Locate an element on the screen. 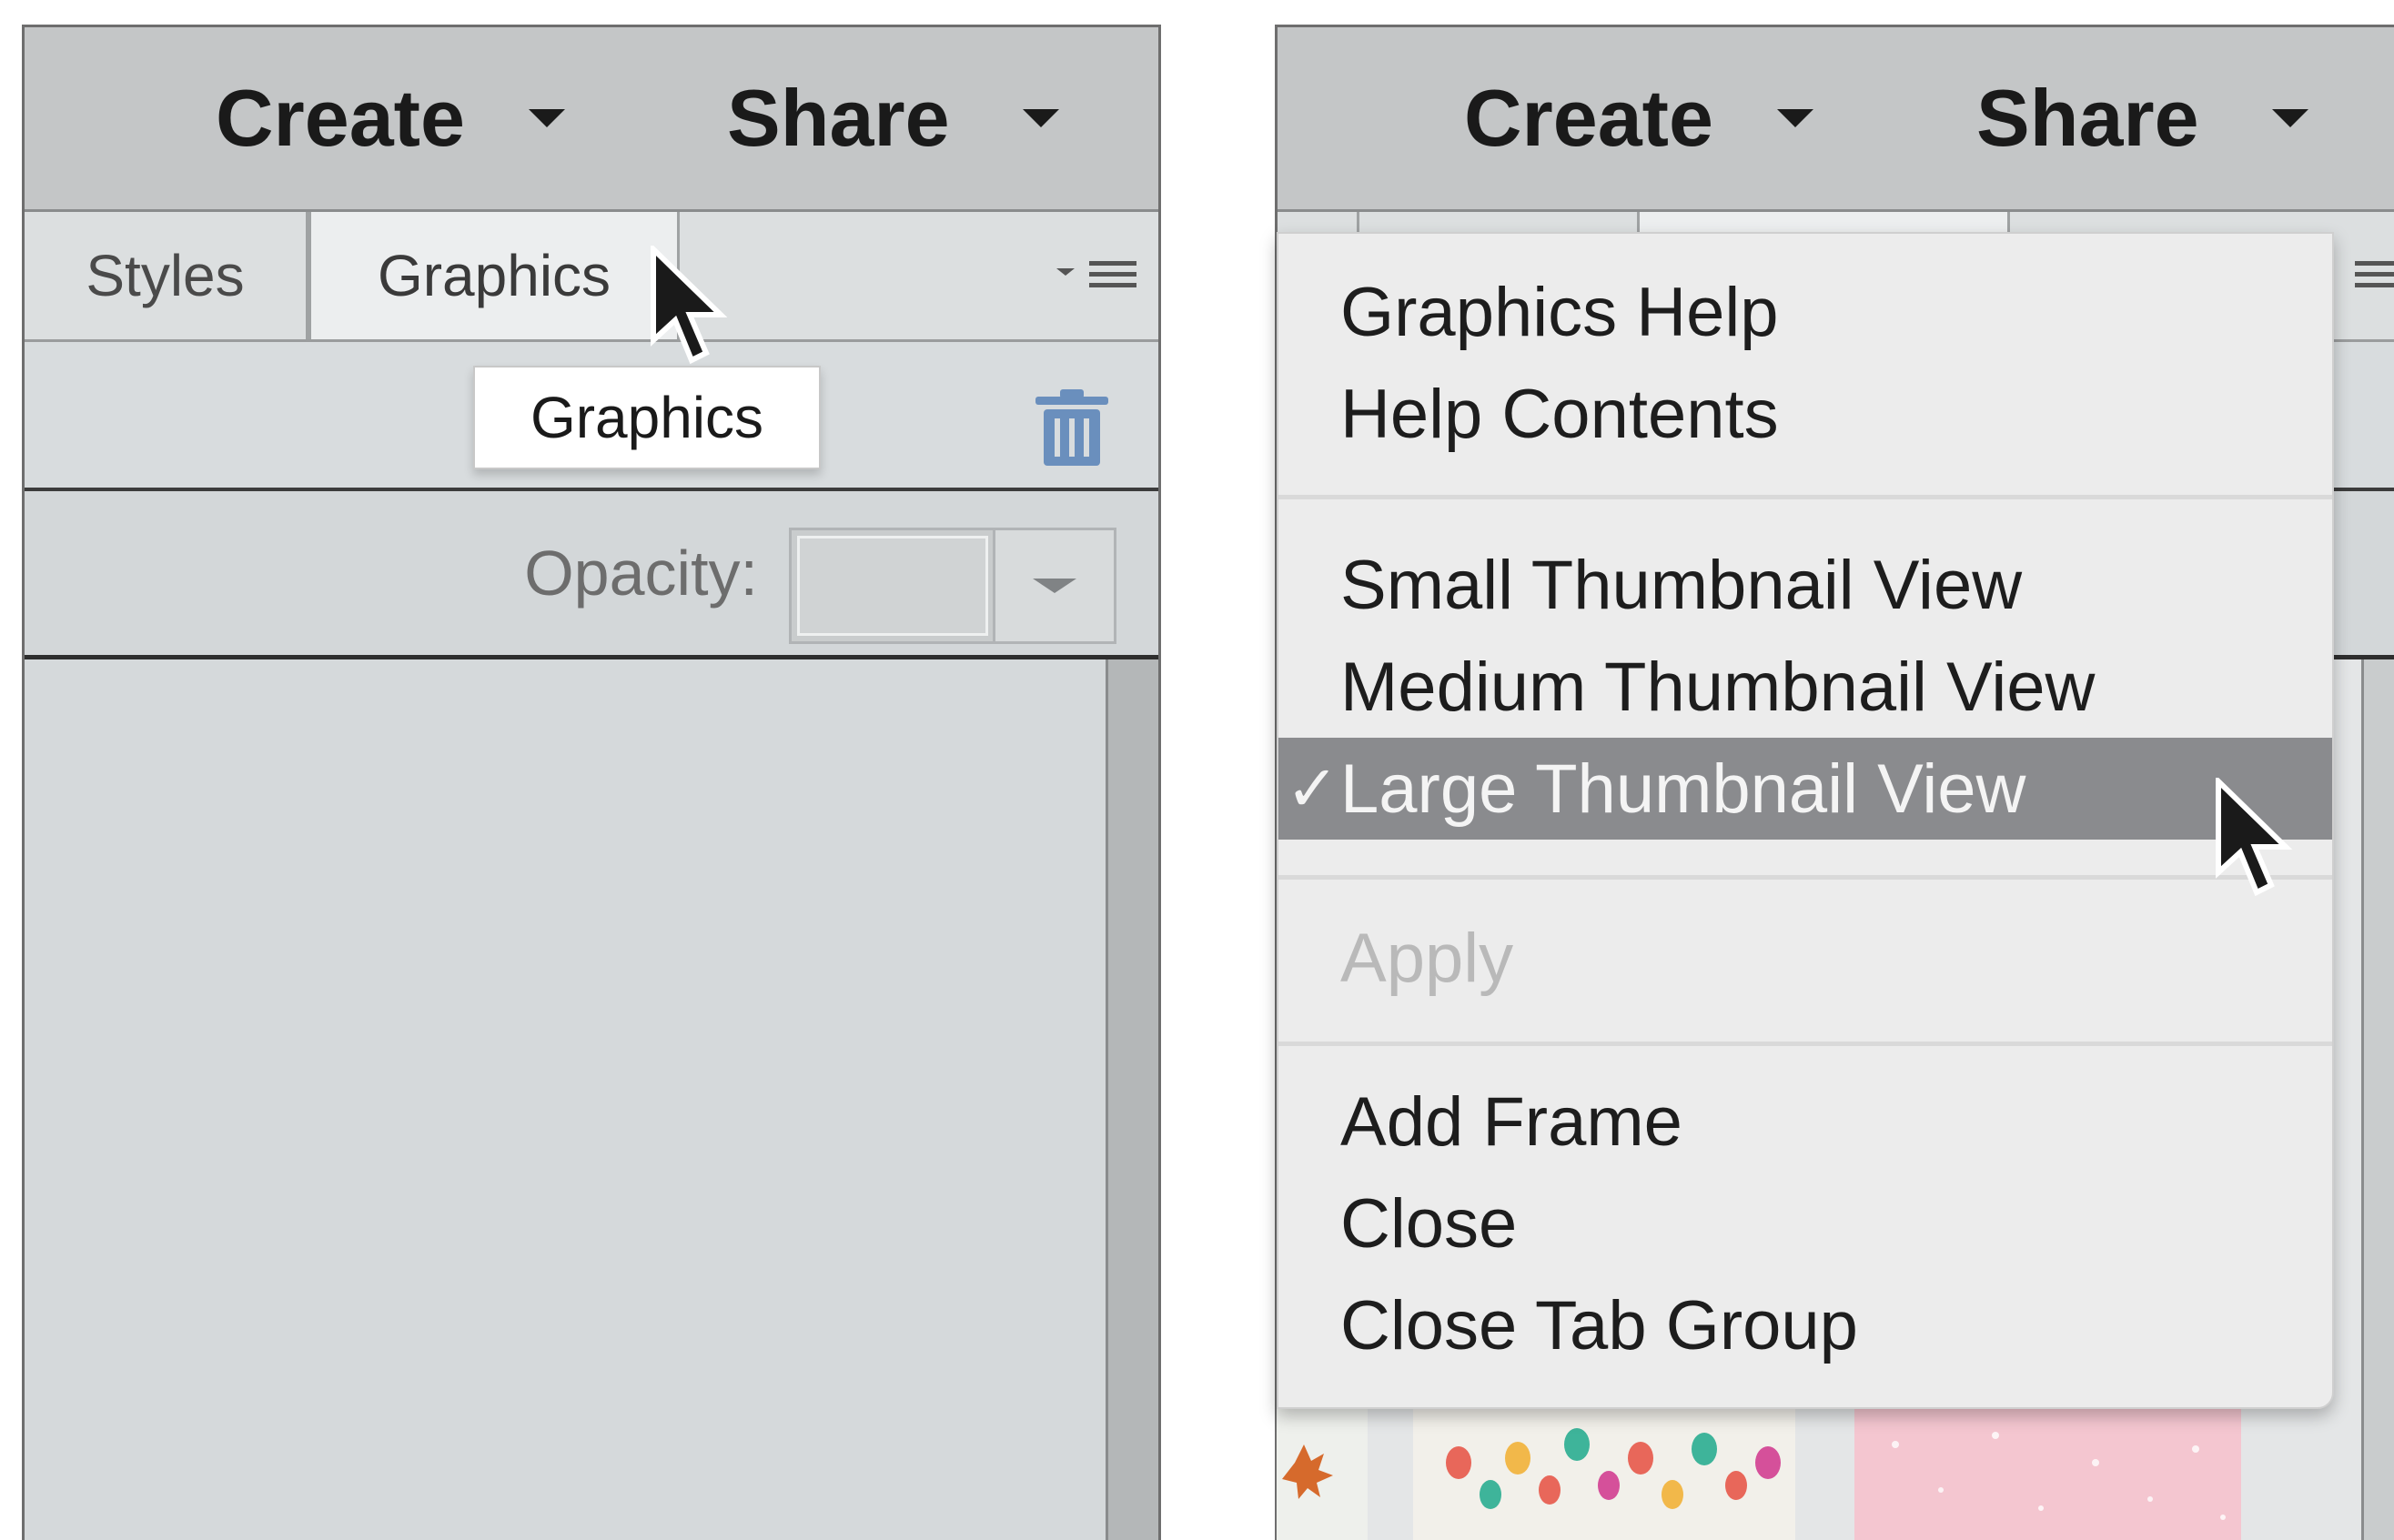 The height and width of the screenshot is (1540, 2394). tab-styles: Styles is located at coordinates (166, 275).